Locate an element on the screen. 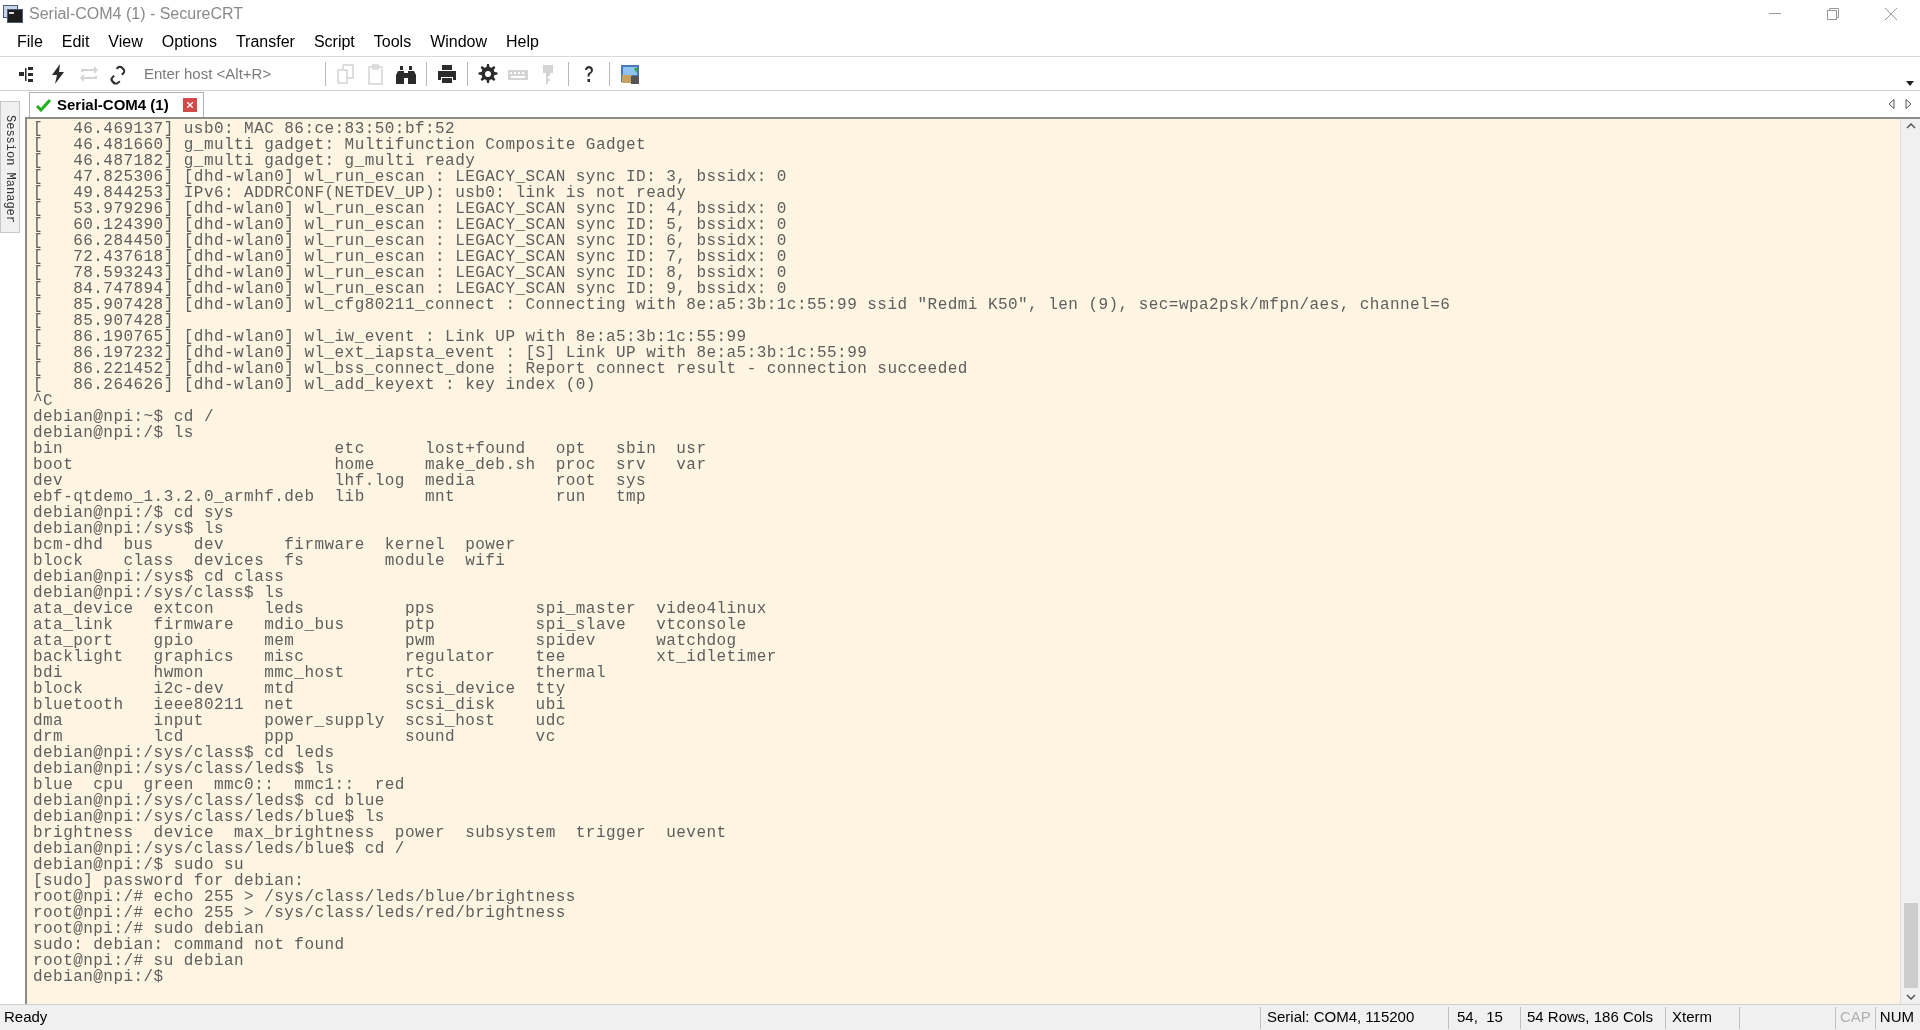  status-field: Xterm is located at coordinates (1702, 1017).